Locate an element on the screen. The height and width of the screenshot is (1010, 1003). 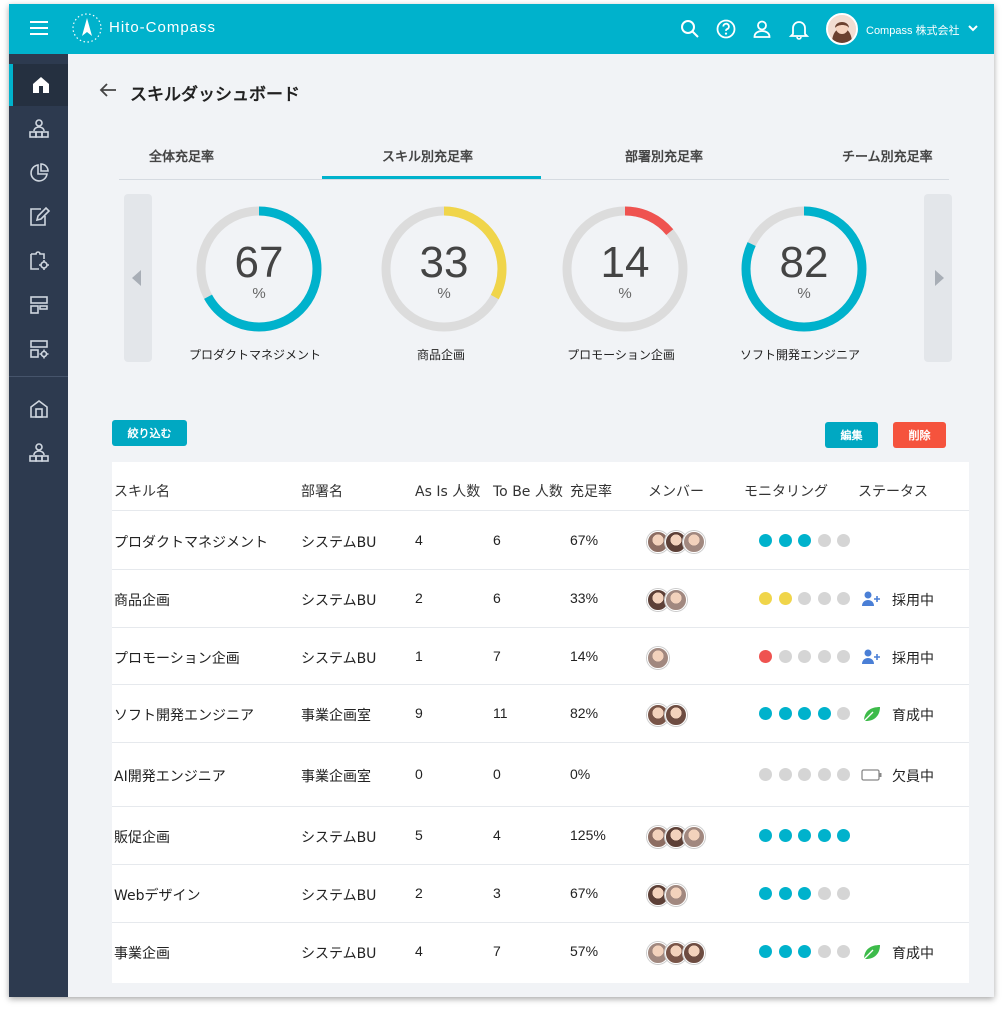
sidebar-divider is located at coordinates (38, 376).